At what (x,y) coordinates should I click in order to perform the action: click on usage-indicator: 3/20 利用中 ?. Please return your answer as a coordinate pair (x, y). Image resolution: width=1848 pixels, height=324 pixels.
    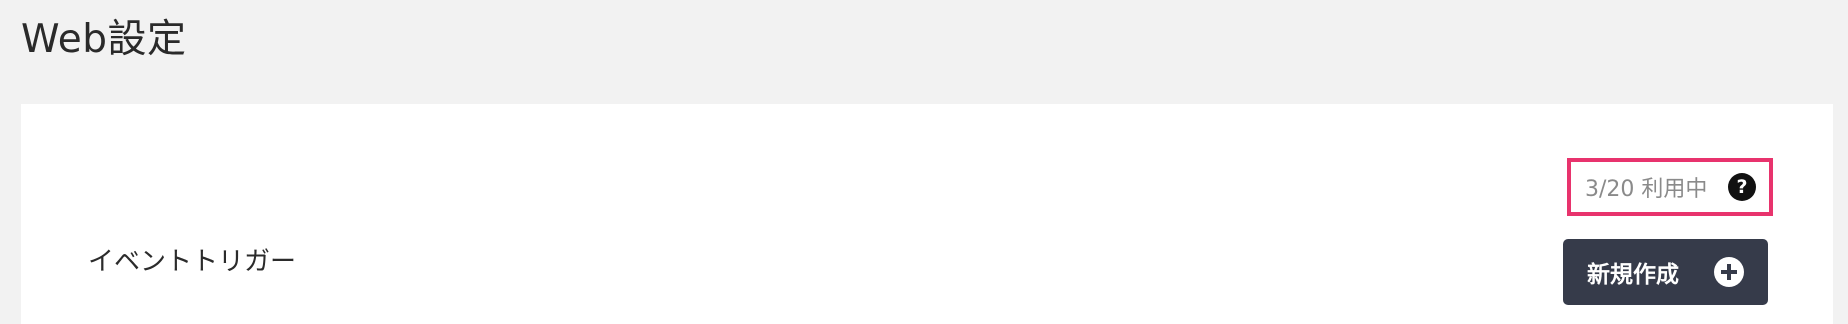
    Looking at the image, I should click on (1670, 187).